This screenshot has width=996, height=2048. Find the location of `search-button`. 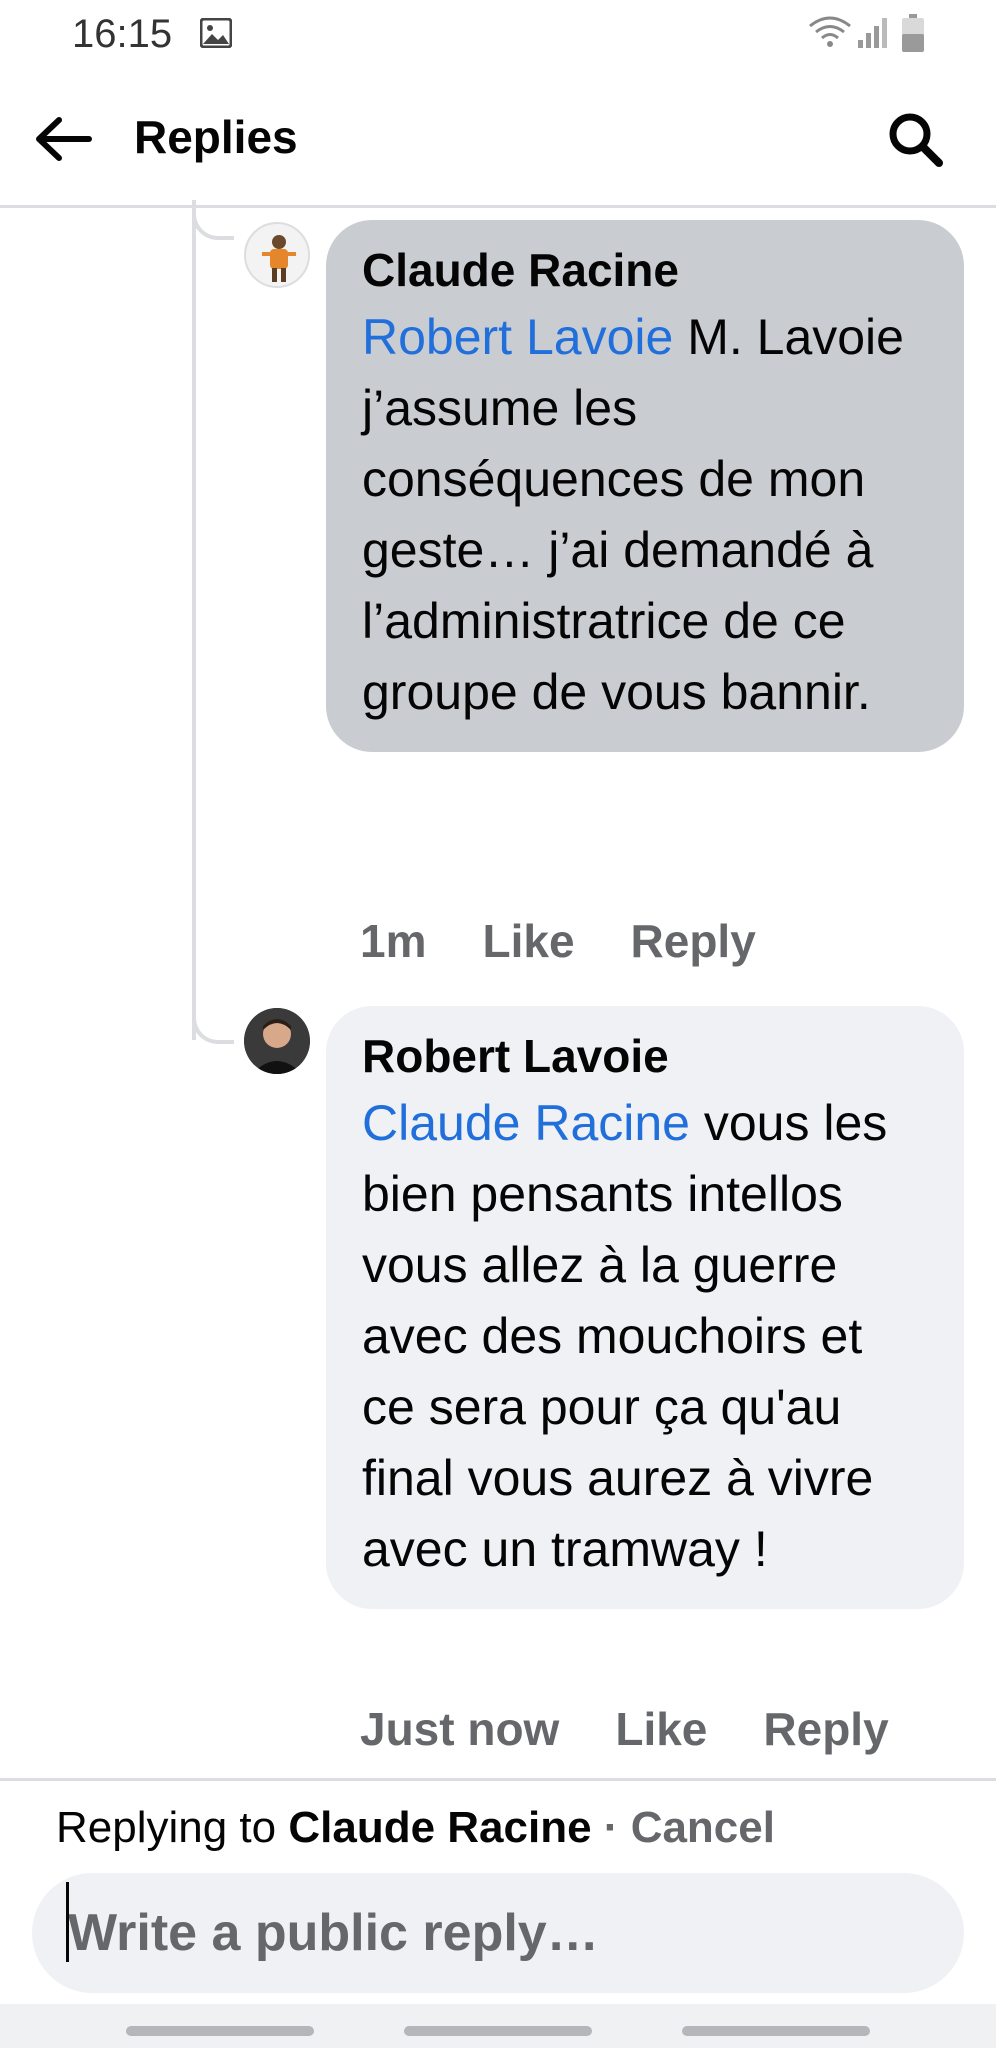

search-button is located at coordinates (915, 139).